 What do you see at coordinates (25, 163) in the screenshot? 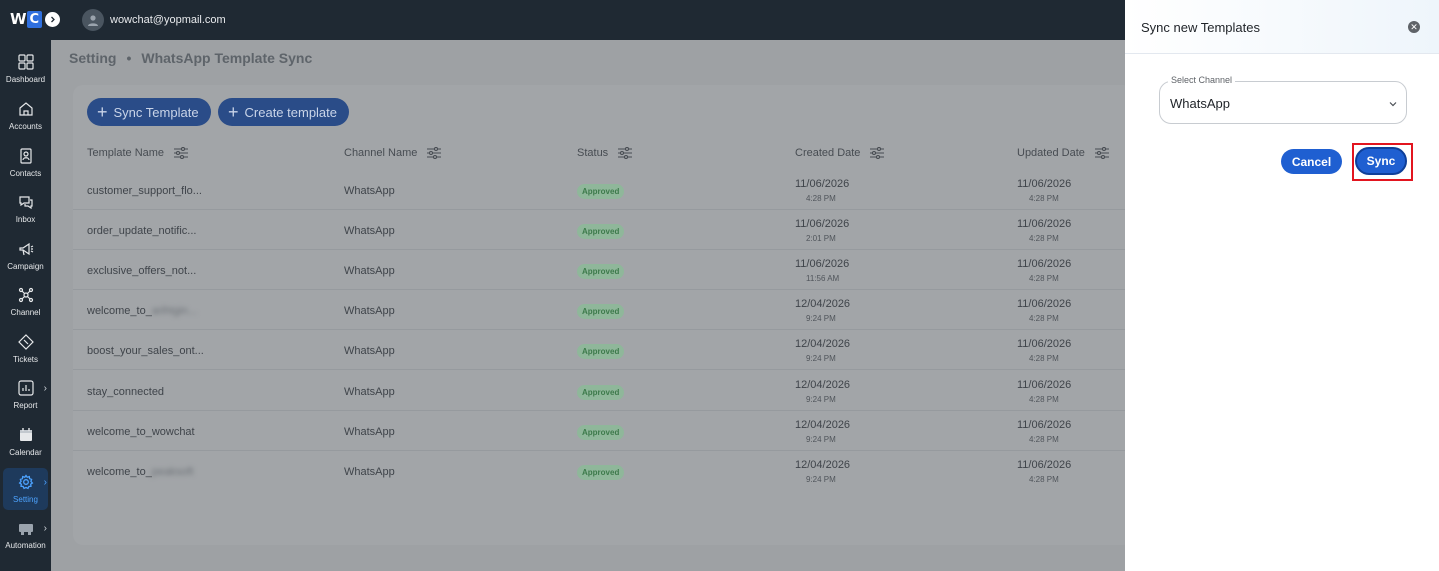
I see `sidebar-item-contacts: Contacts` at bounding box center [25, 163].